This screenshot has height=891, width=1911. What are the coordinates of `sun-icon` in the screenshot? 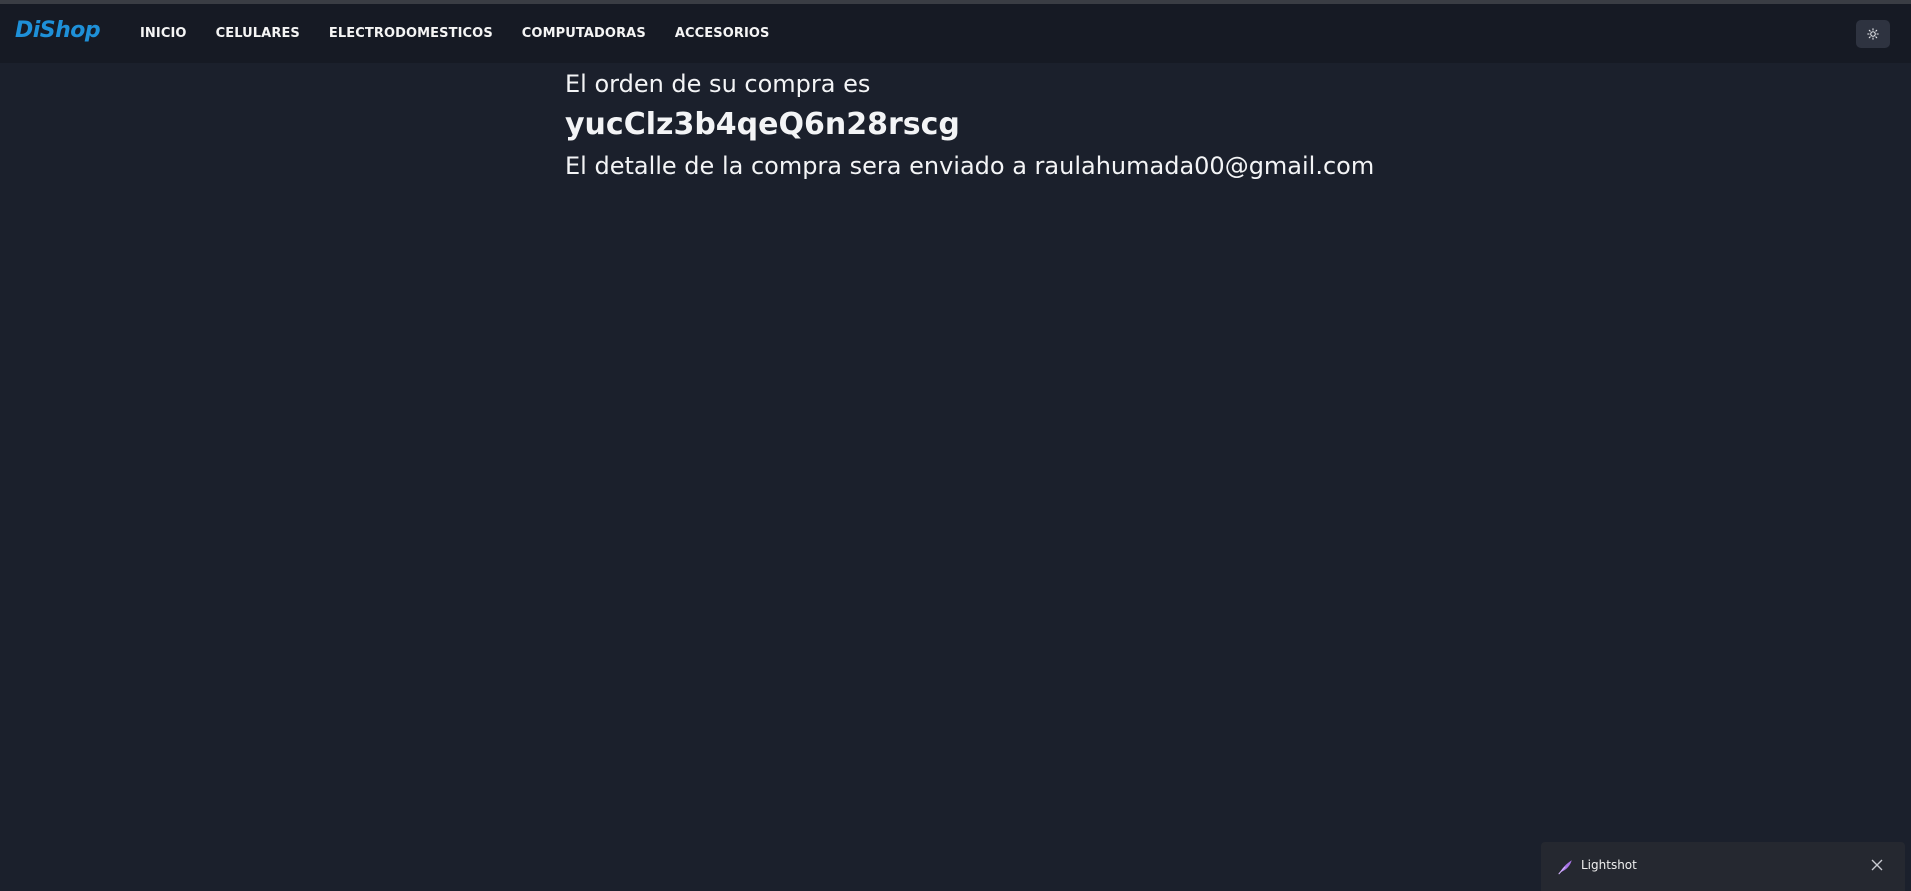 It's located at (1873, 34).